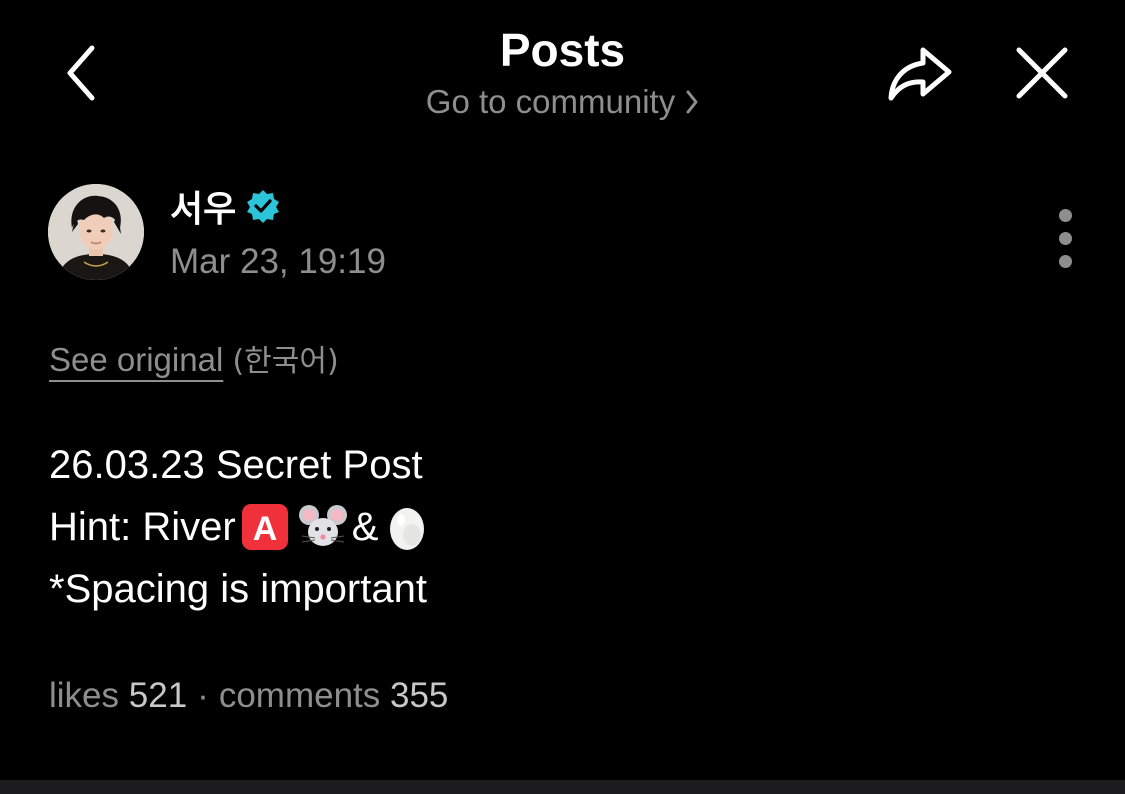  I want to click on ampersand-text: &, so click(365, 527).